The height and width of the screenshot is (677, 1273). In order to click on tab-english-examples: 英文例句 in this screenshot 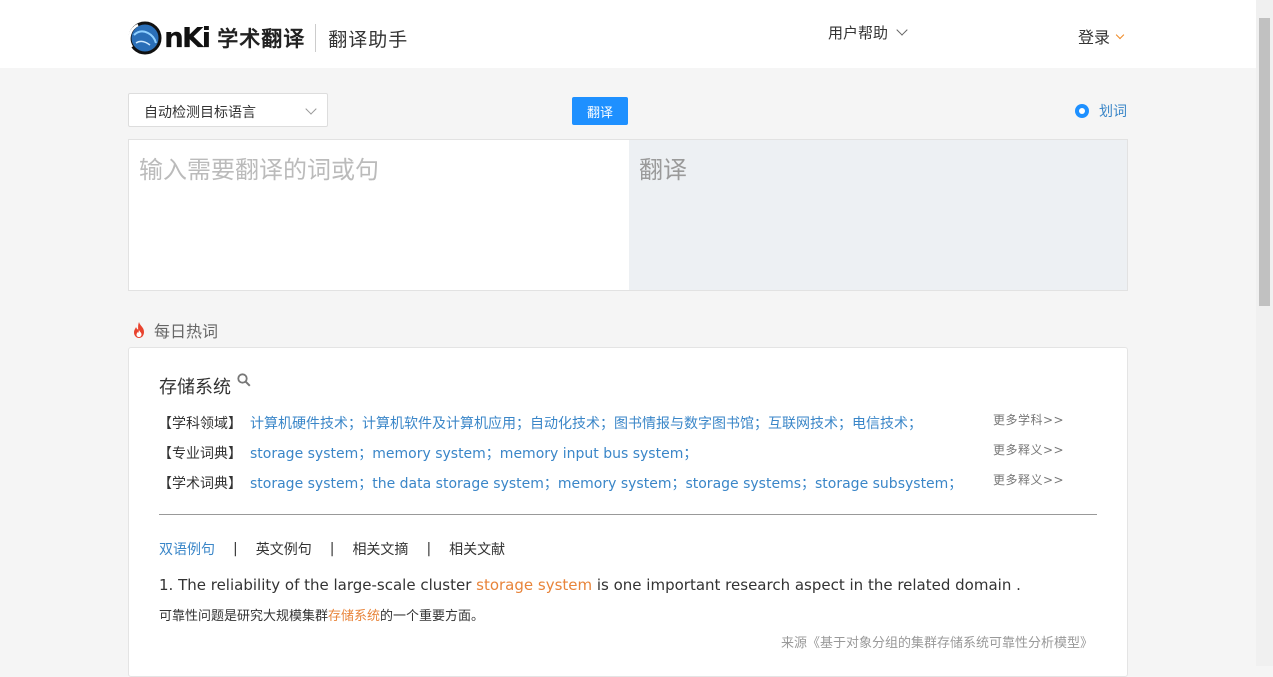, I will do `click(284, 549)`.